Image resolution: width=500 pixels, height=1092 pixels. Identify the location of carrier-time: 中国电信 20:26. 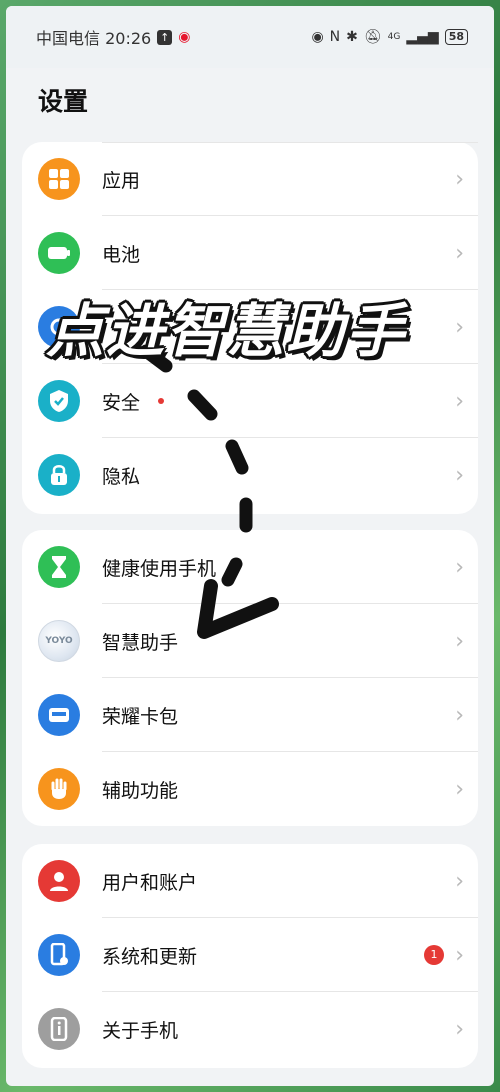
(94, 38).